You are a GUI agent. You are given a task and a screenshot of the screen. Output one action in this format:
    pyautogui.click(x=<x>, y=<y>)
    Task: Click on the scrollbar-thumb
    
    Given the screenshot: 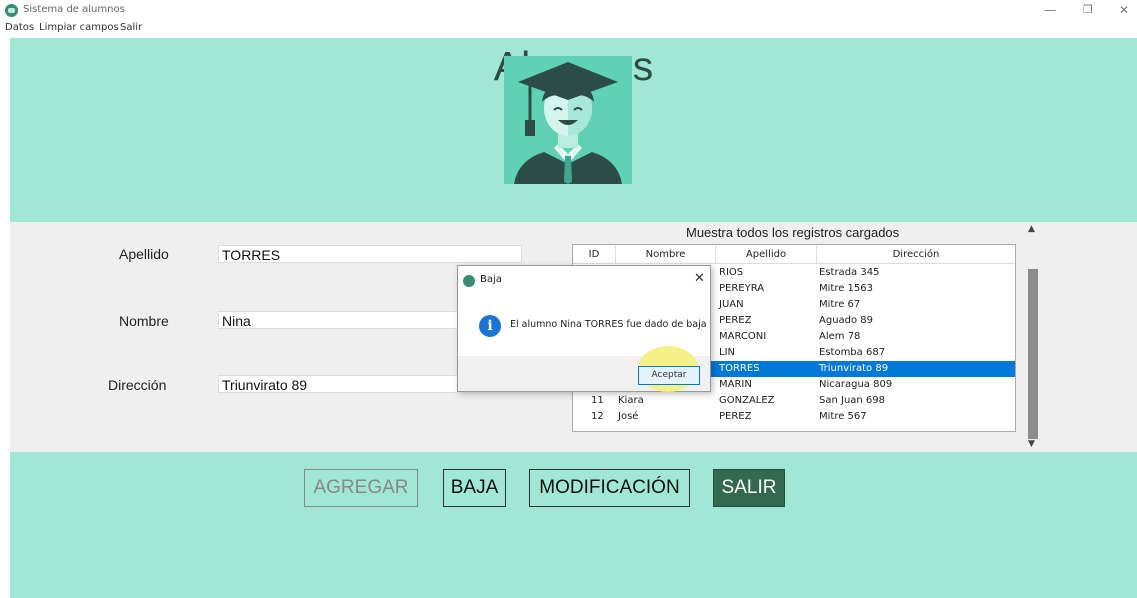 What is the action you would take?
    pyautogui.click(x=1033, y=354)
    